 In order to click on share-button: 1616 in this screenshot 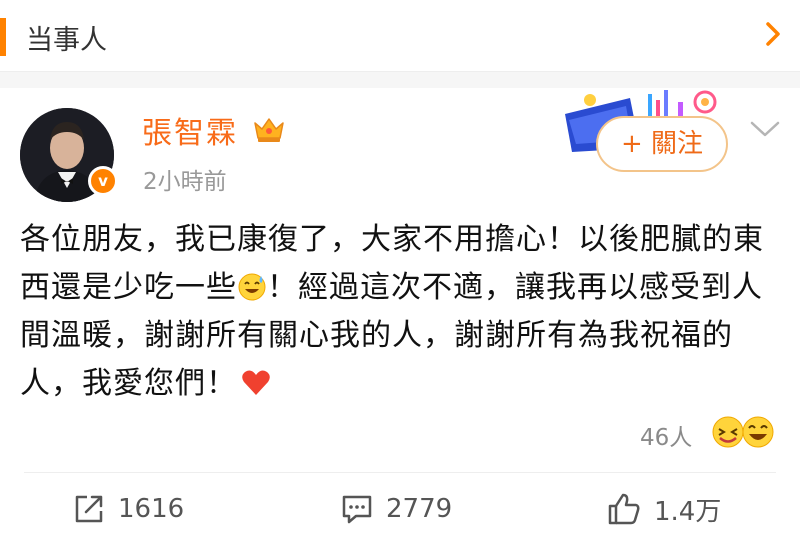, I will do `click(128, 509)`.